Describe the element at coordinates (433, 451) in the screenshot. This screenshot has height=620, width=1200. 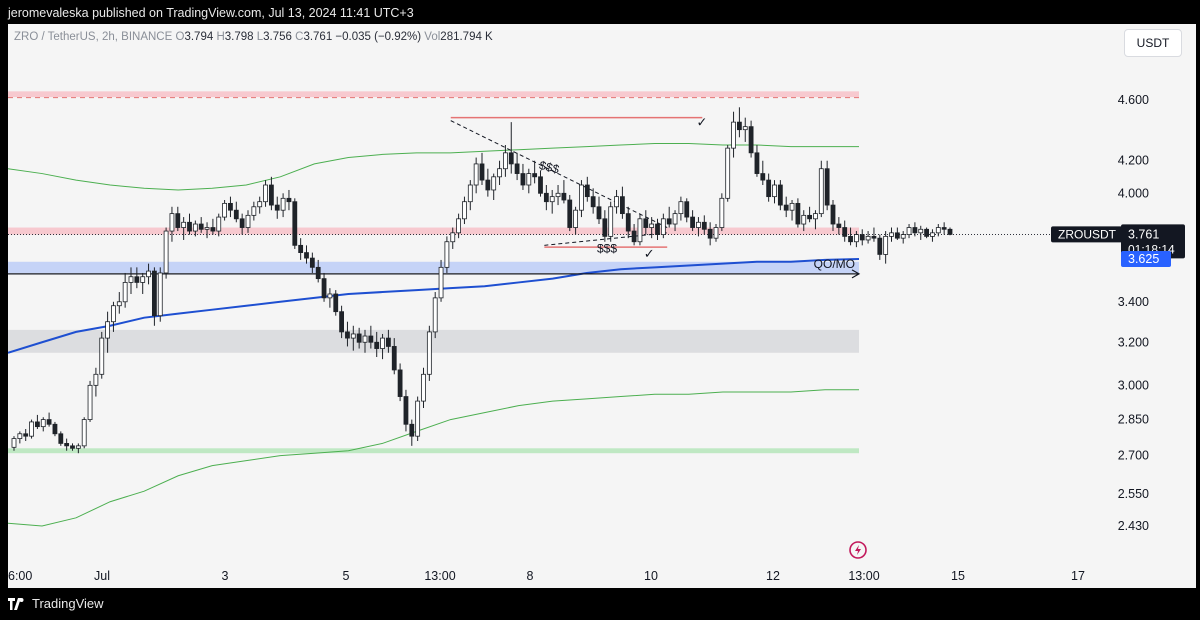
I see `support-zone-green` at that location.